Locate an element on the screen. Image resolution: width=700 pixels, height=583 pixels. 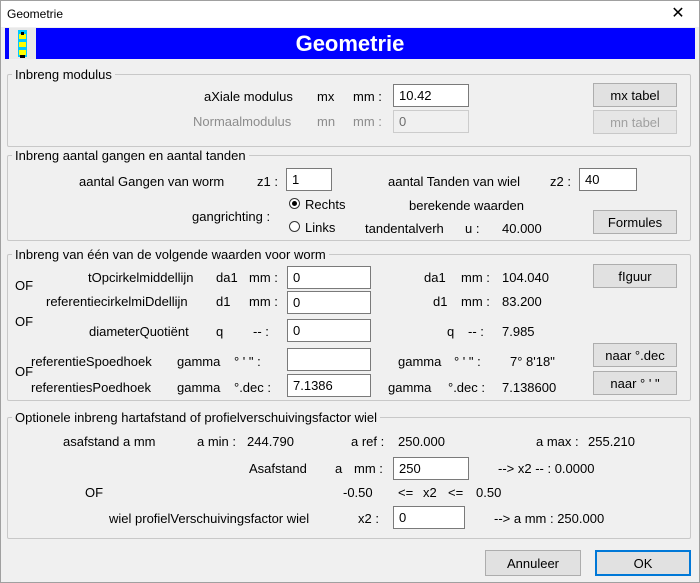
axial-modulus-unit: mm : is located at coordinates (367, 96).